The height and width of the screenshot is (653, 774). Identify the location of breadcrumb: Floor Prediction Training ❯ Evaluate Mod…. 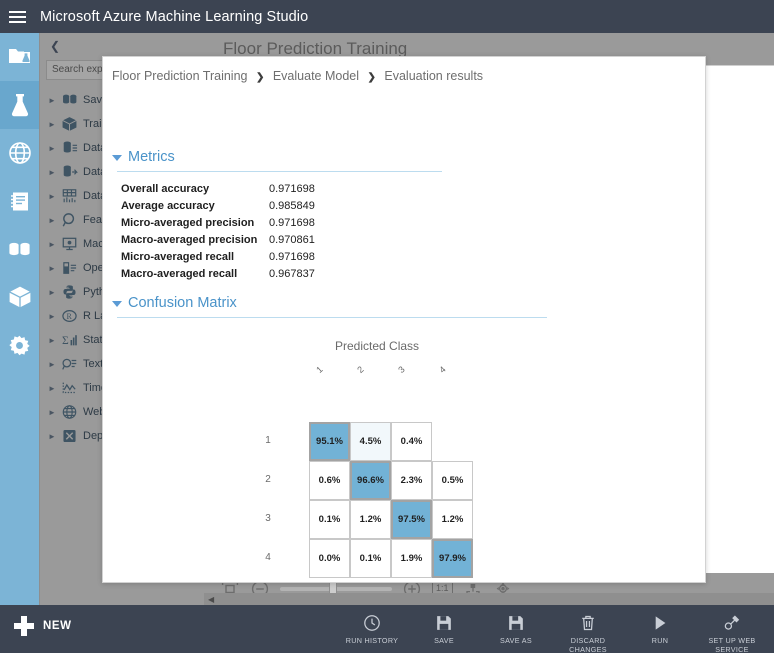
(297, 76).